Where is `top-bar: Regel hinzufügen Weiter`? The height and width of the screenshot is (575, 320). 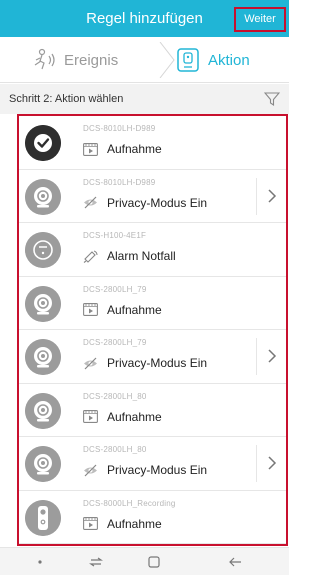
top-bar: Regel hinzufügen Weiter is located at coordinates (144, 18).